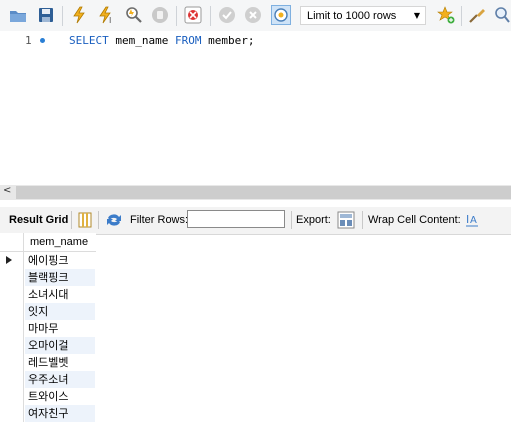 The height and width of the screenshot is (440, 511). Describe the element at coordinates (281, 15) in the screenshot. I see `autocommit-icon` at that location.